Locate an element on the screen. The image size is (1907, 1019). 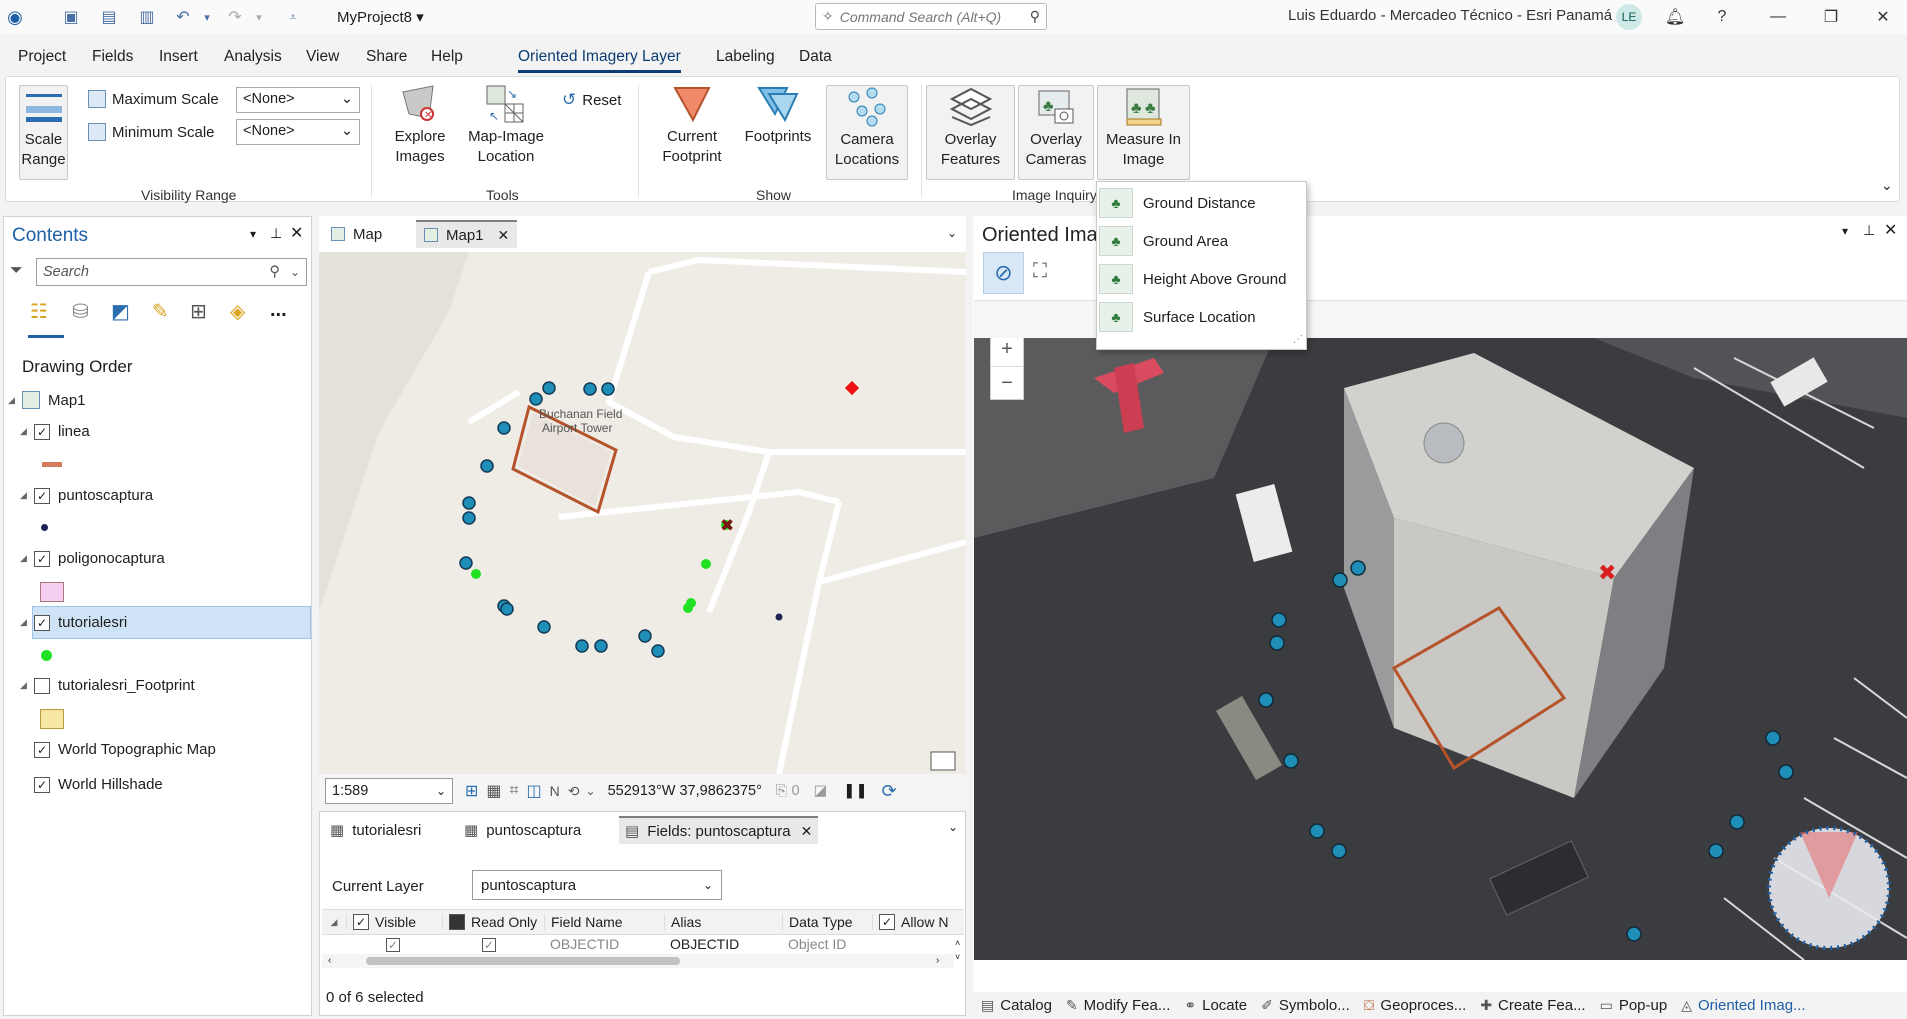
tab-share: Share is located at coordinates (386, 57).